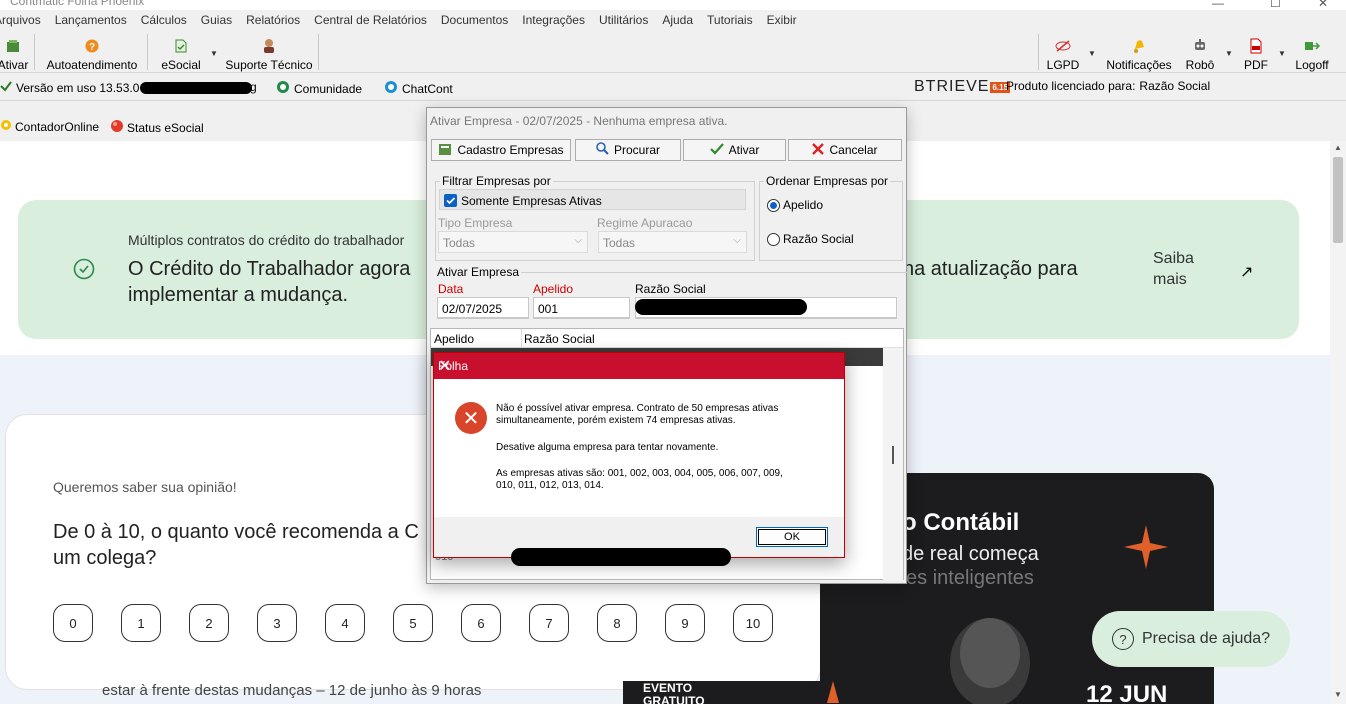 The width and height of the screenshot is (1346, 704). Describe the element at coordinates (1200, 46) in the screenshot. I see `robot-icon` at that location.